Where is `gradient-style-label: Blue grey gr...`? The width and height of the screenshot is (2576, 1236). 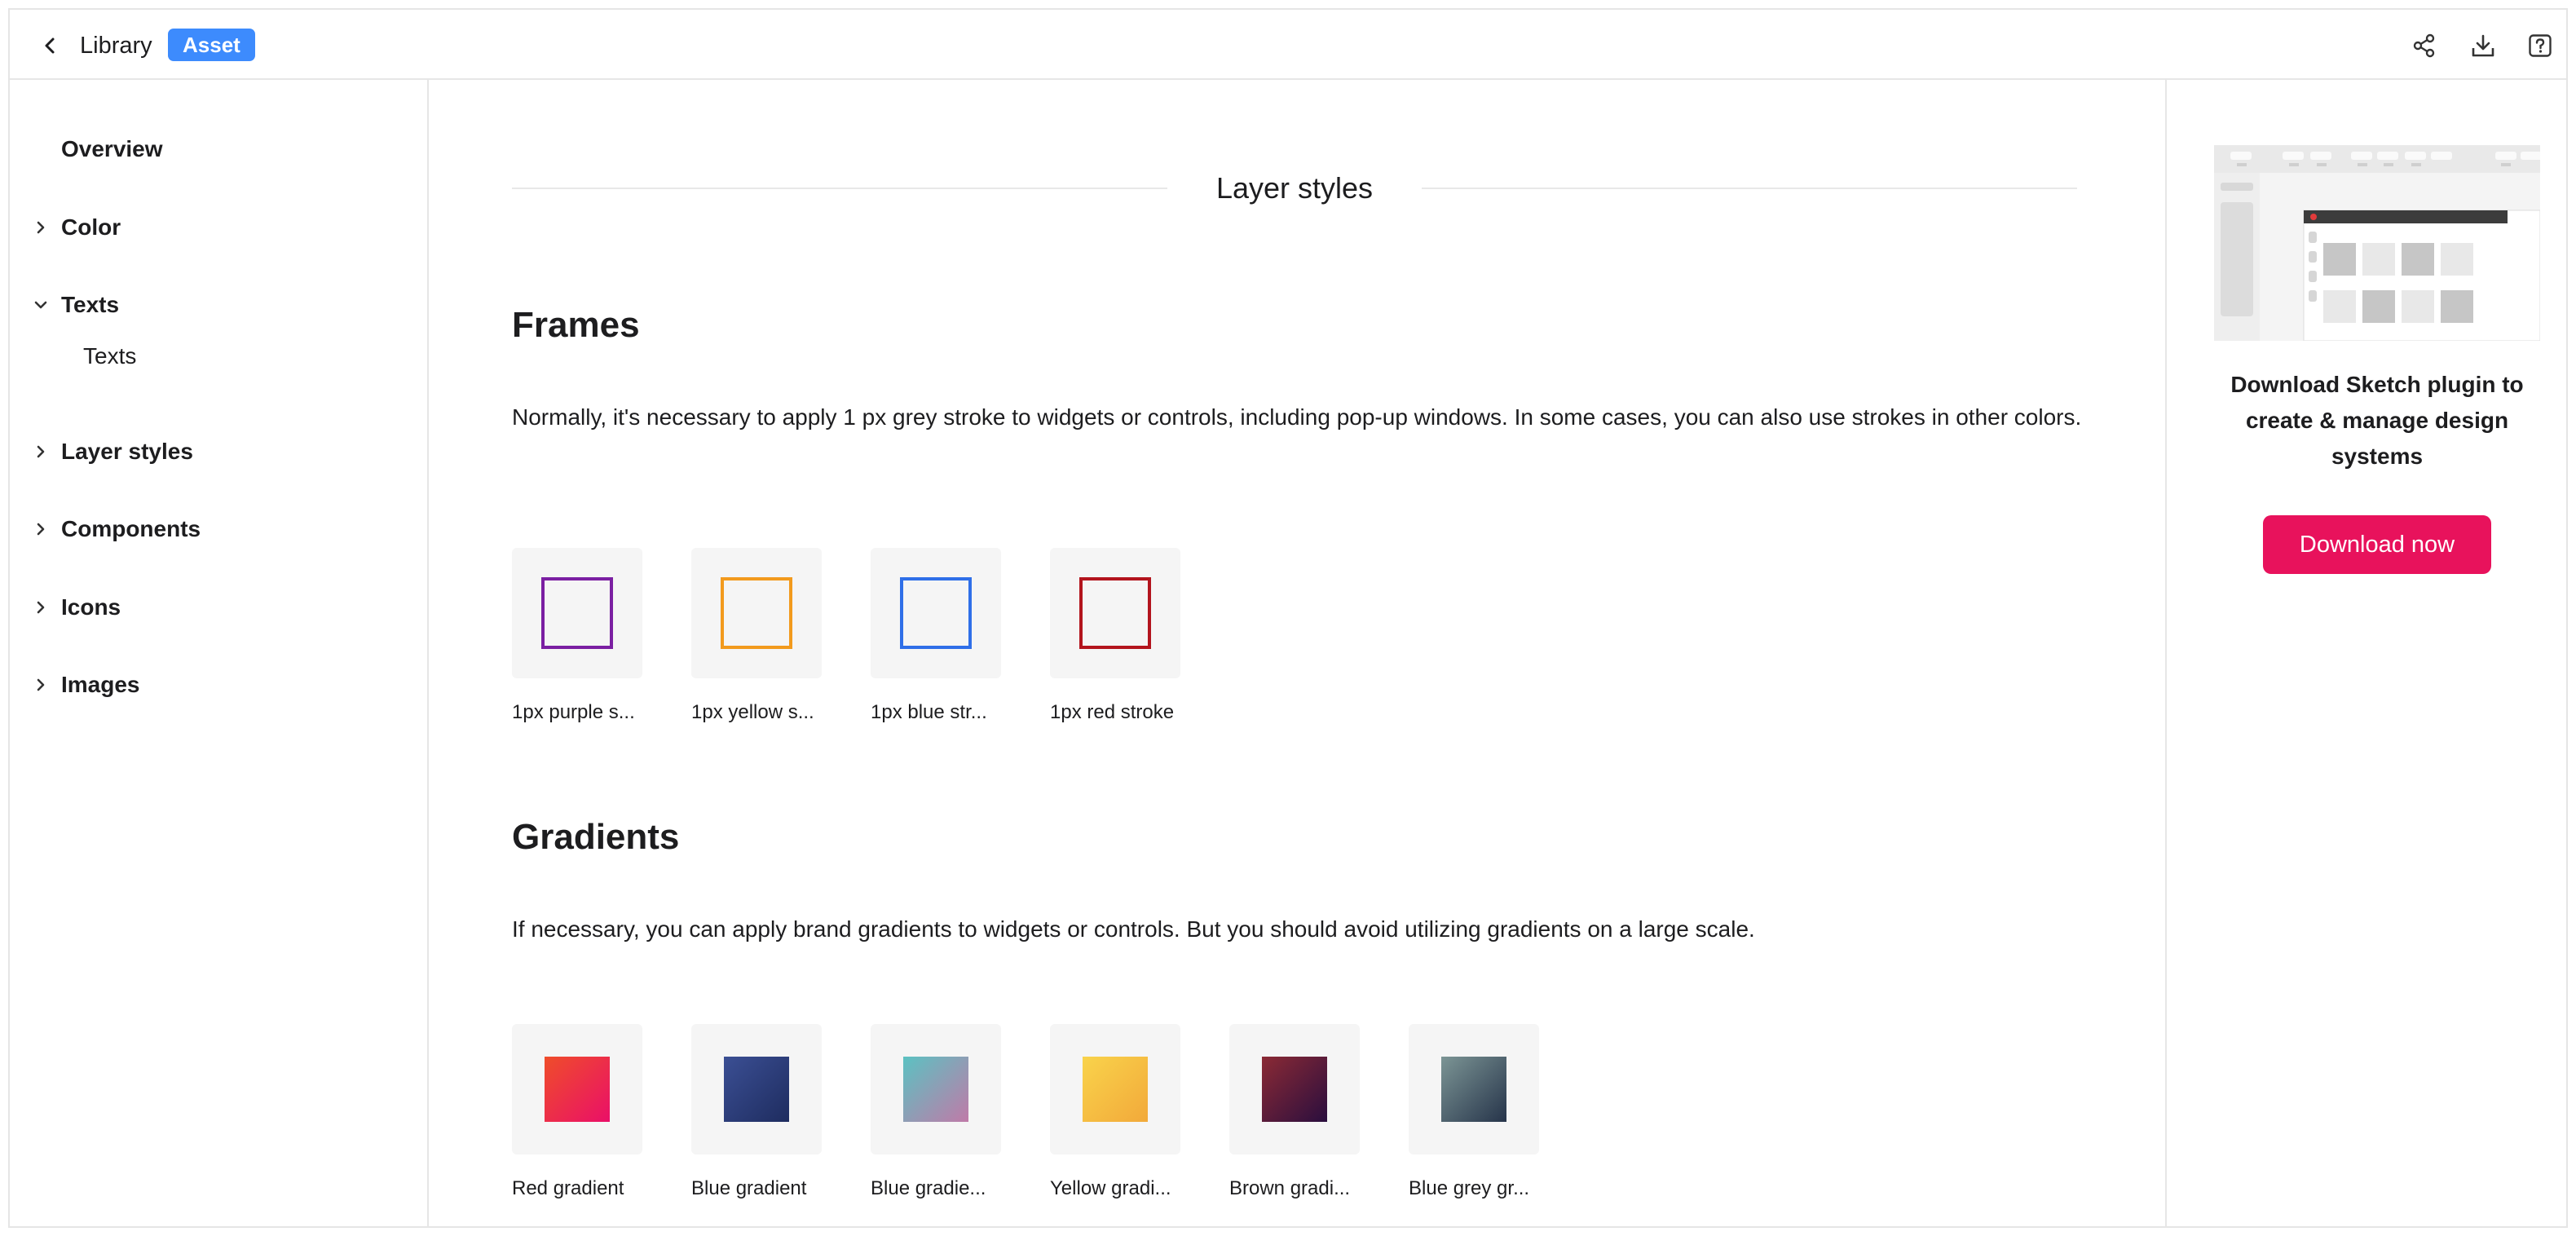
gradient-style-label: Blue grey gr... is located at coordinates (1469, 1188).